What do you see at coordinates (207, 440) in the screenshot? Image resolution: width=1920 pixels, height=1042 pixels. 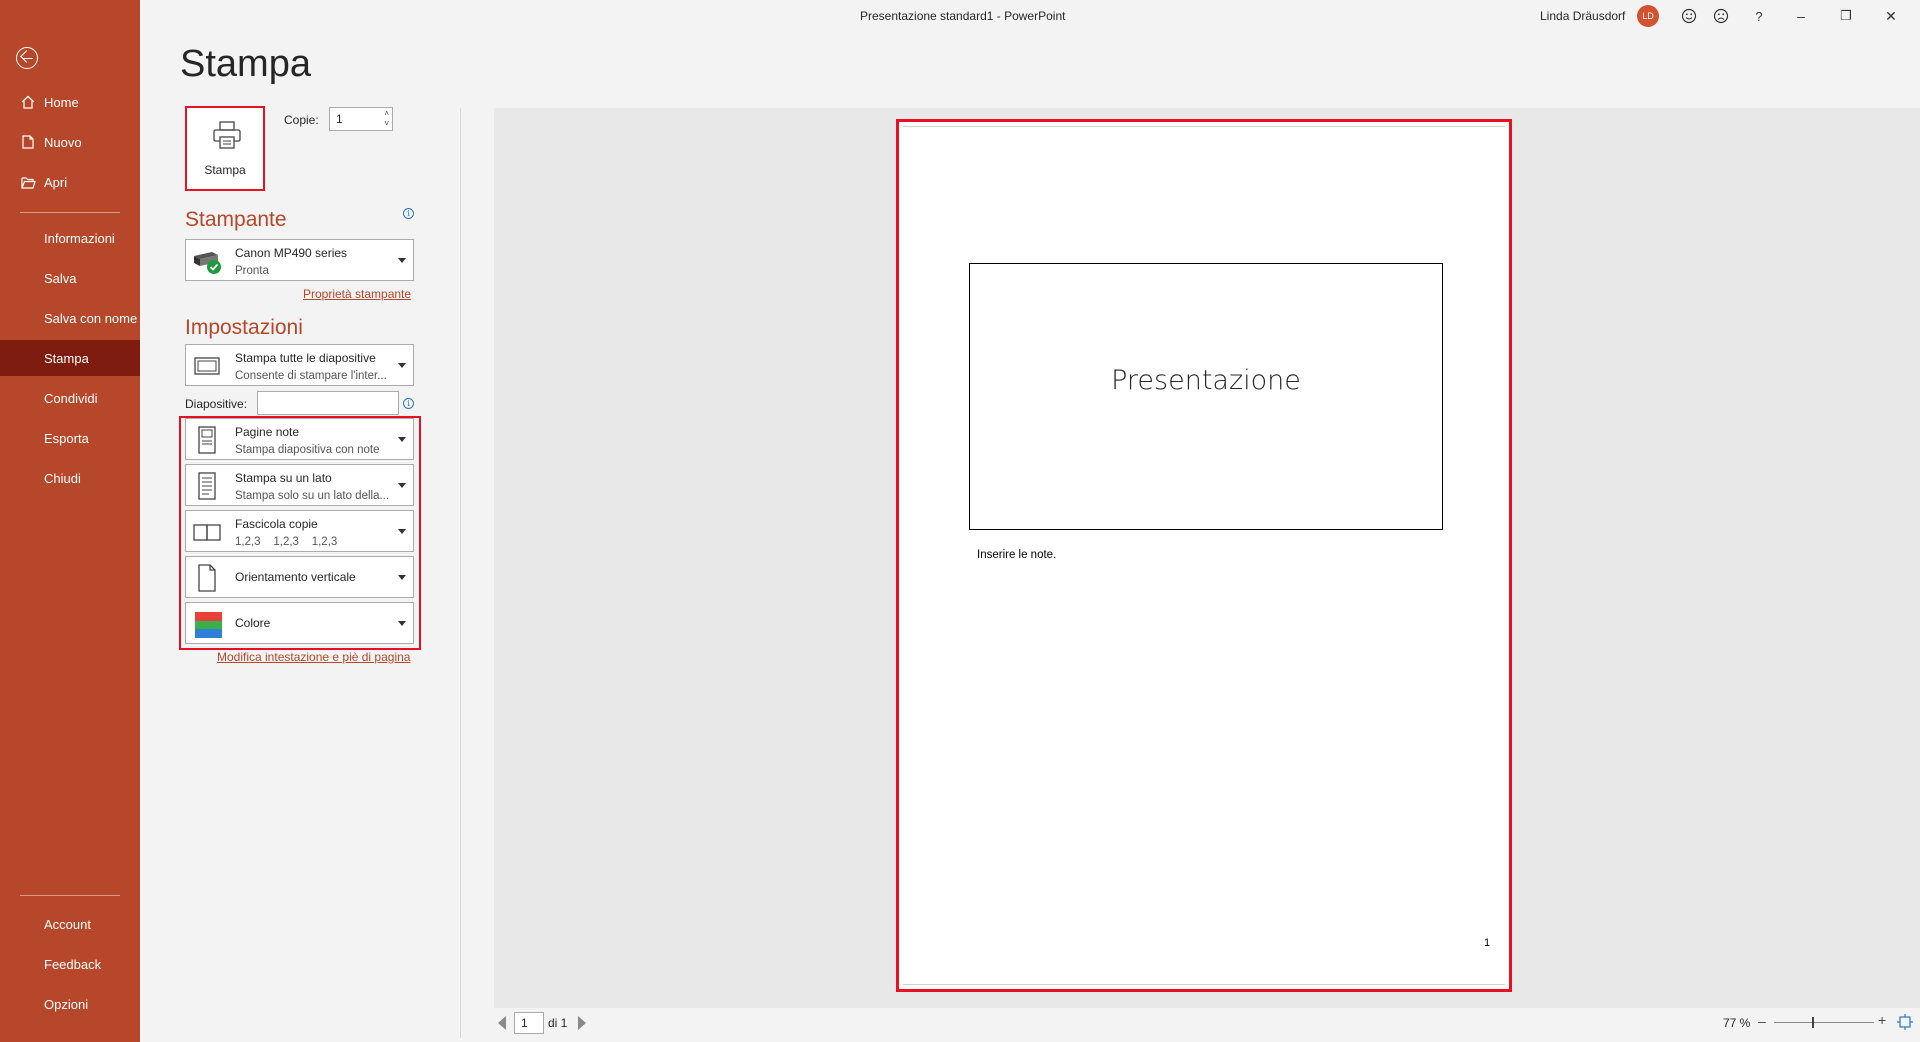 I see `notes-page-icon` at bounding box center [207, 440].